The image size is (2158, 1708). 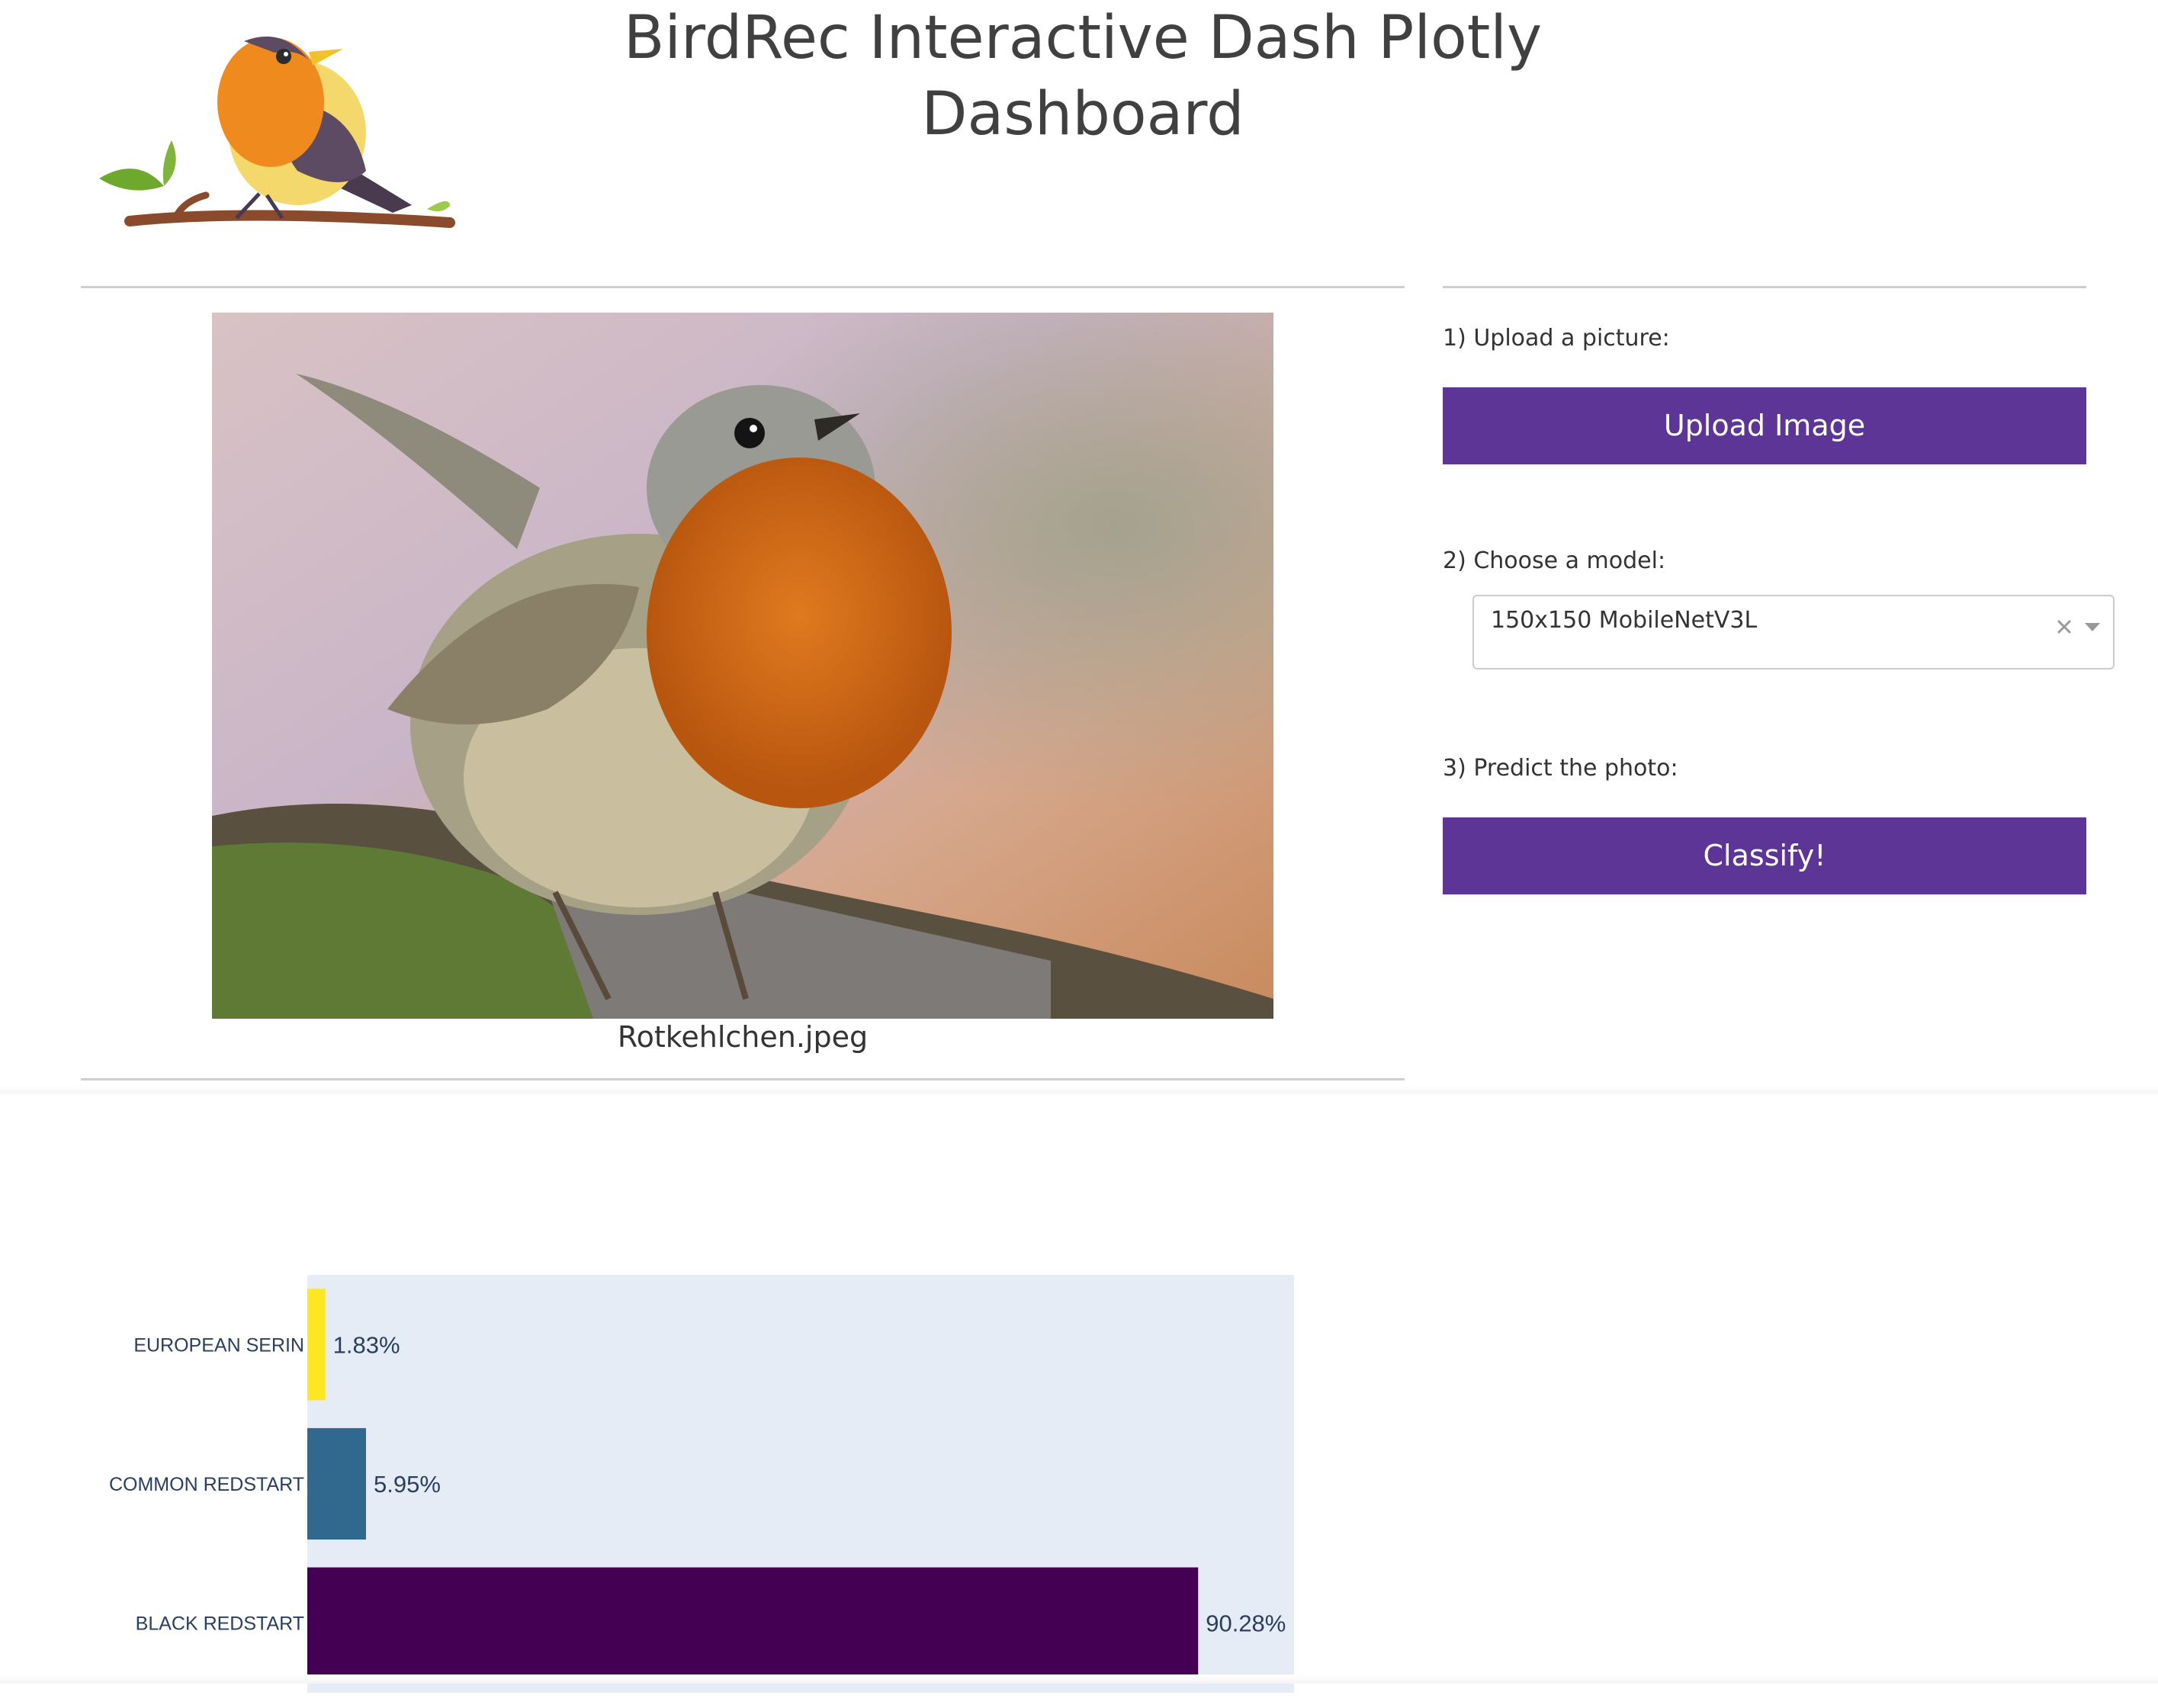 What do you see at coordinates (1554, 560) in the screenshot?
I see `model-step-label: 2) Choose a model:` at bounding box center [1554, 560].